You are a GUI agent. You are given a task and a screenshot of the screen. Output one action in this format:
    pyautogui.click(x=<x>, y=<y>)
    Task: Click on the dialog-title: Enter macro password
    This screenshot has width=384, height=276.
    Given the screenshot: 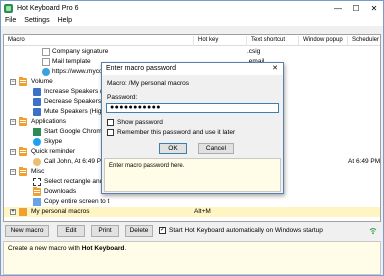 What is the action you would take?
    pyautogui.click(x=192, y=69)
    